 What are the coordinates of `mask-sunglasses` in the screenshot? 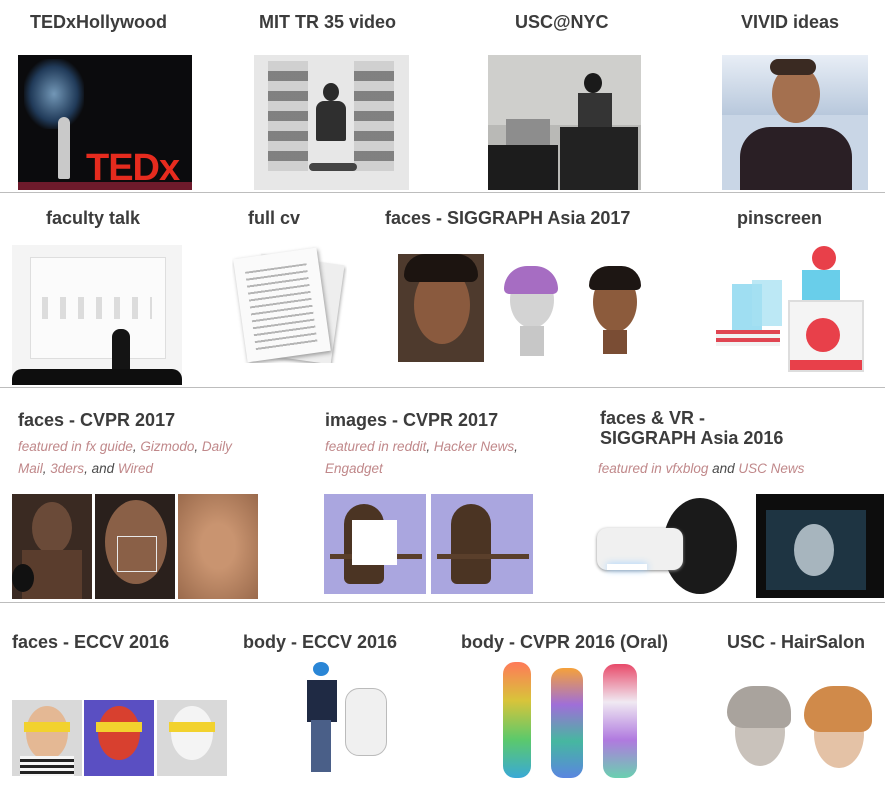 It's located at (119, 727).